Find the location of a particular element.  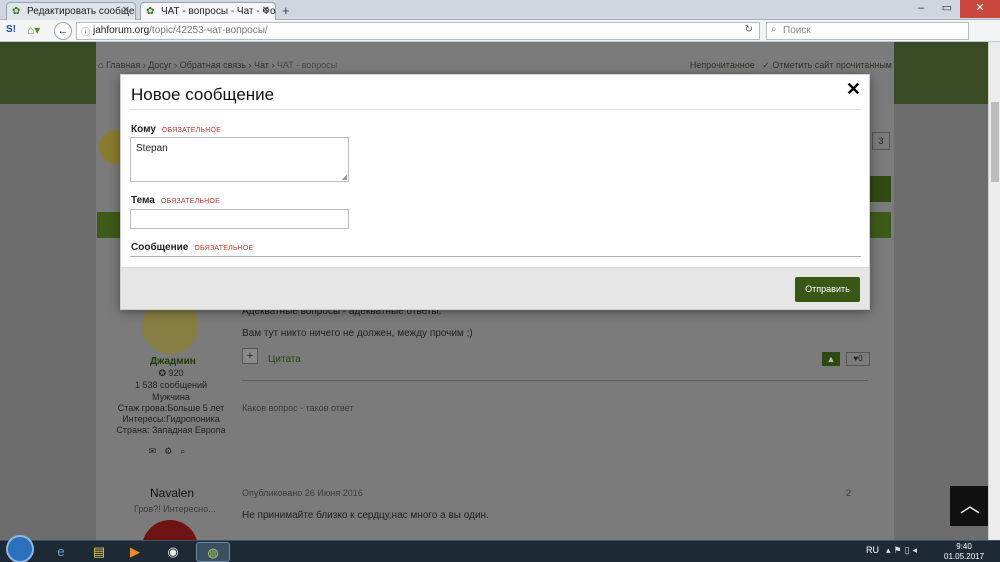

scroll-top-button: ︿ is located at coordinates (969, 506).